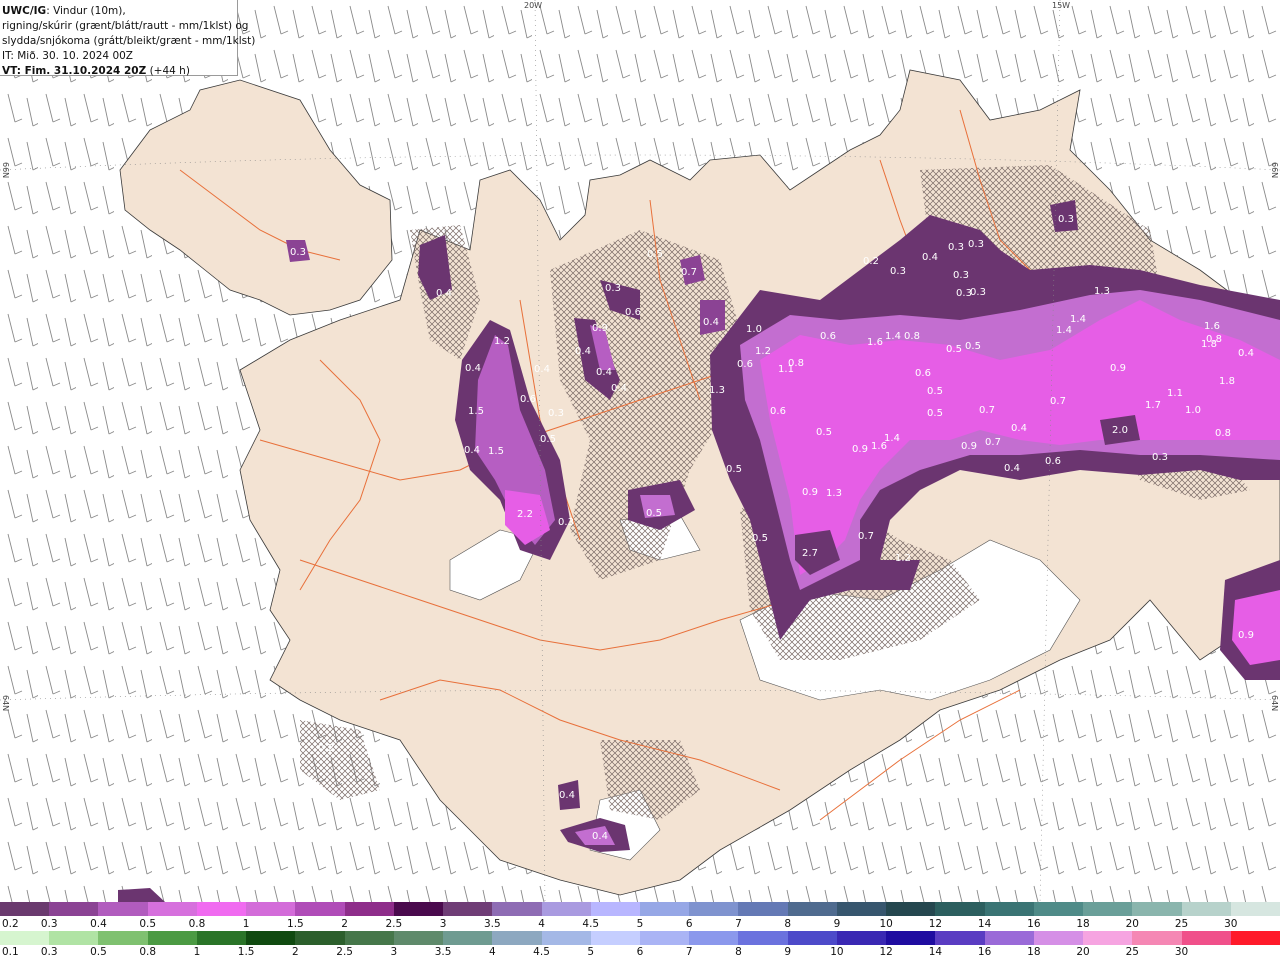 This screenshot has height=960, width=1280. I want to click on colorbar-tick-label: 0.8, so click(197, 924).